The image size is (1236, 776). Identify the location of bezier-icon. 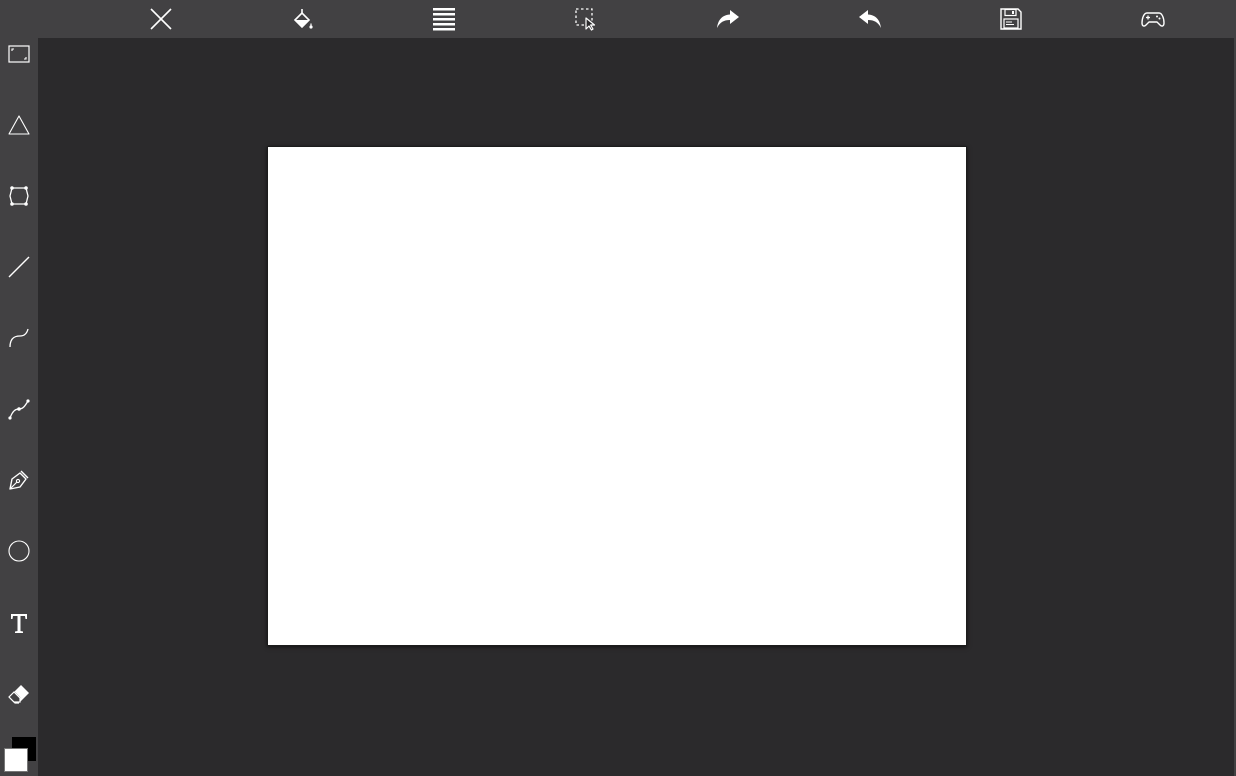
(19, 409).